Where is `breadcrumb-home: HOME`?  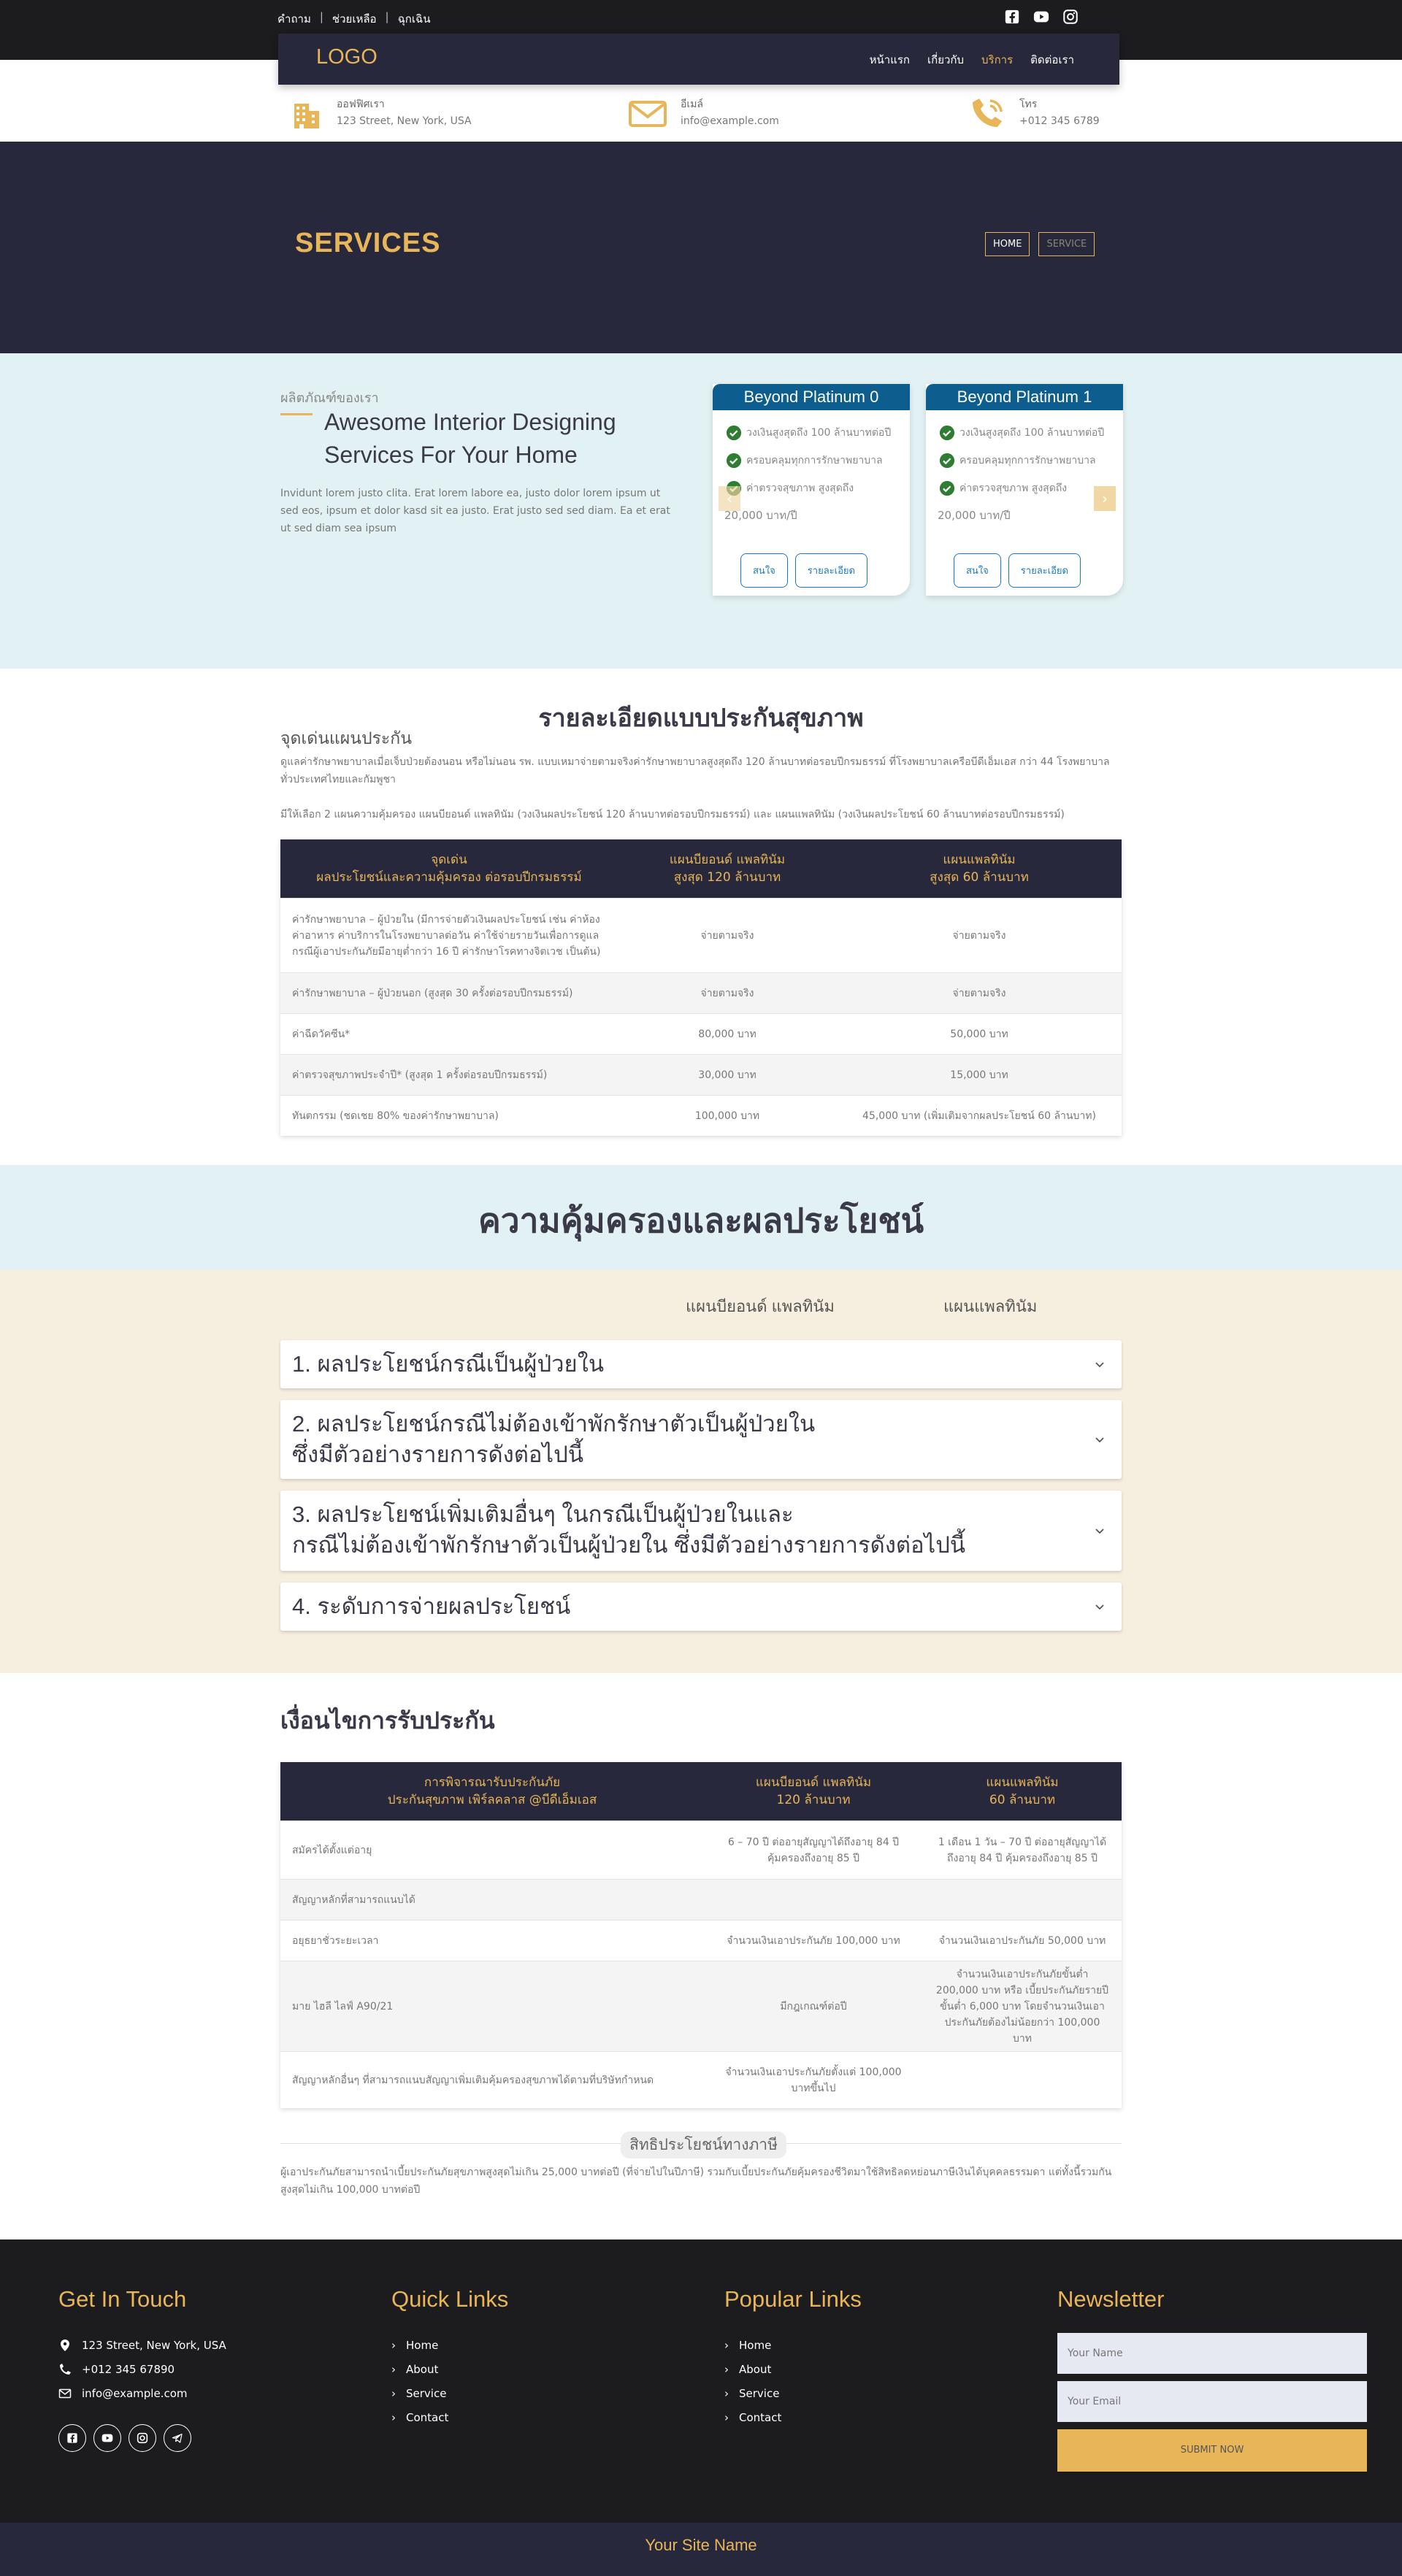 breadcrumb-home: HOME is located at coordinates (1008, 244).